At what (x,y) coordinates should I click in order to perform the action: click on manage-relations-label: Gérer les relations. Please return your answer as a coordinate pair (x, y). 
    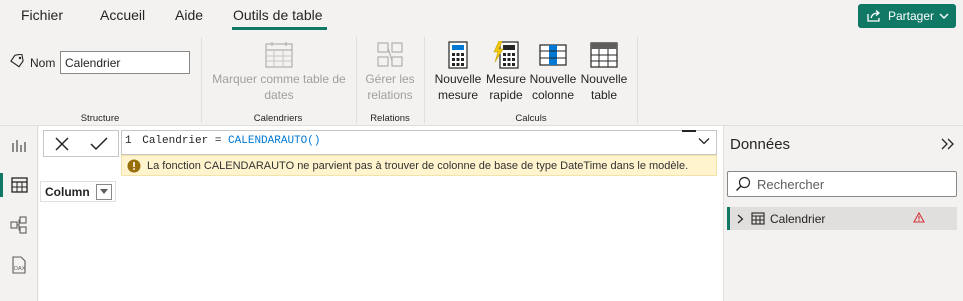
    Looking at the image, I should click on (390, 87).